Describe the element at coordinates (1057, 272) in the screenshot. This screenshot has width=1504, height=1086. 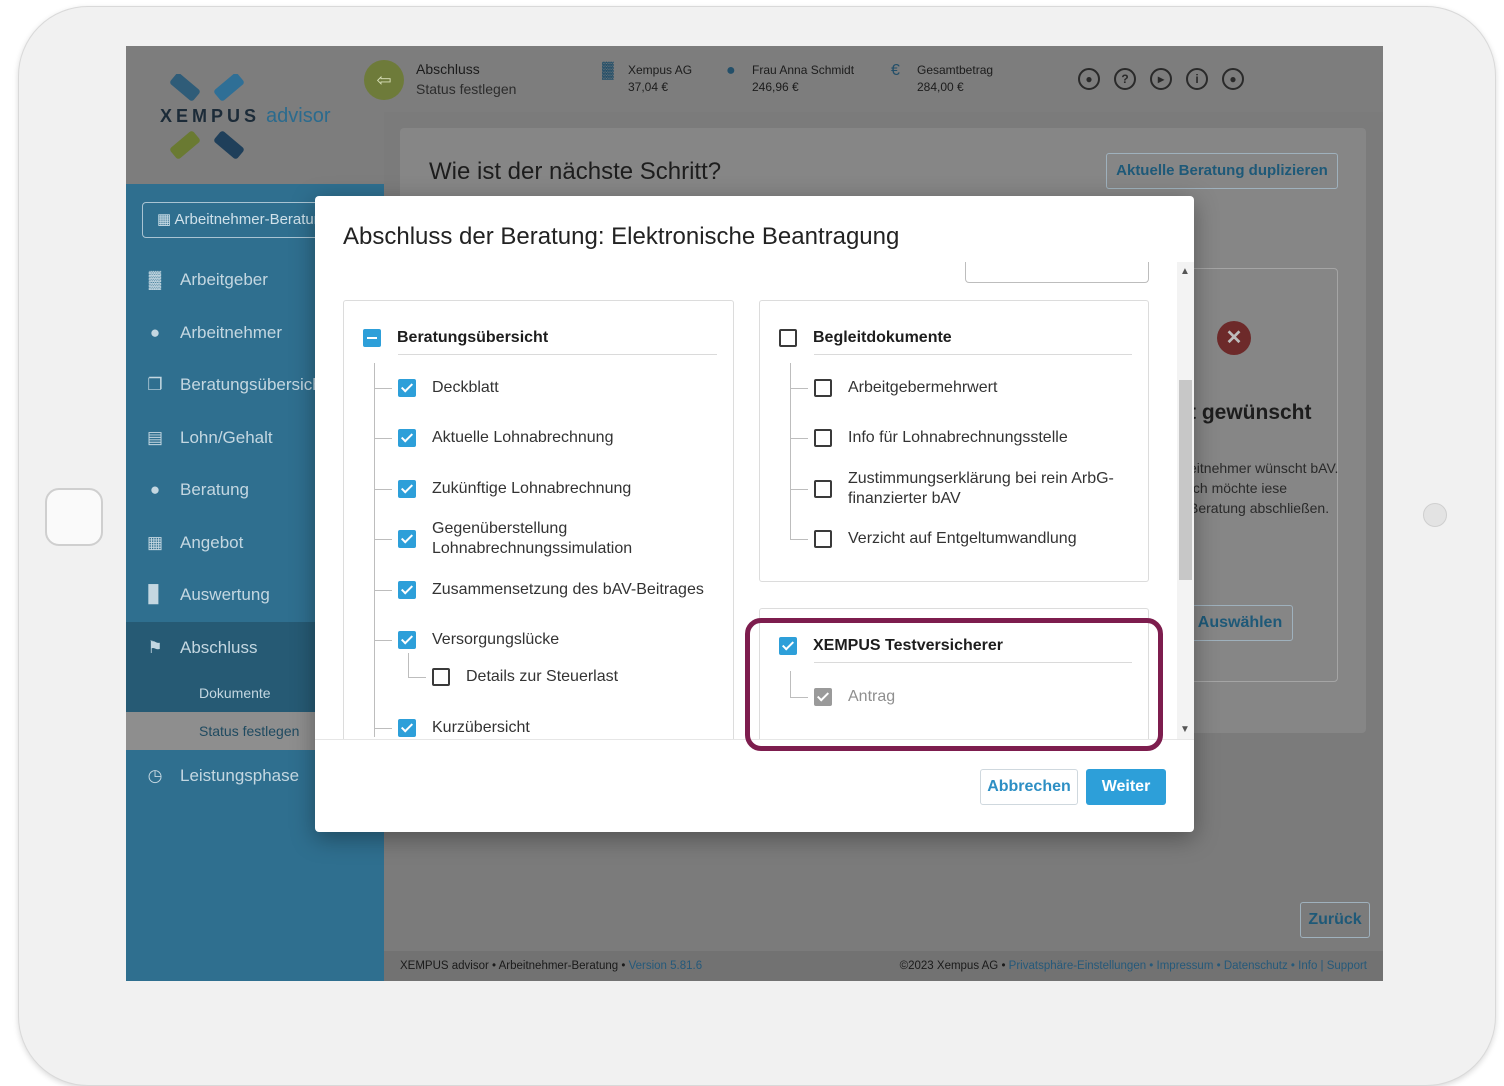
I see `partial-input-field` at that location.